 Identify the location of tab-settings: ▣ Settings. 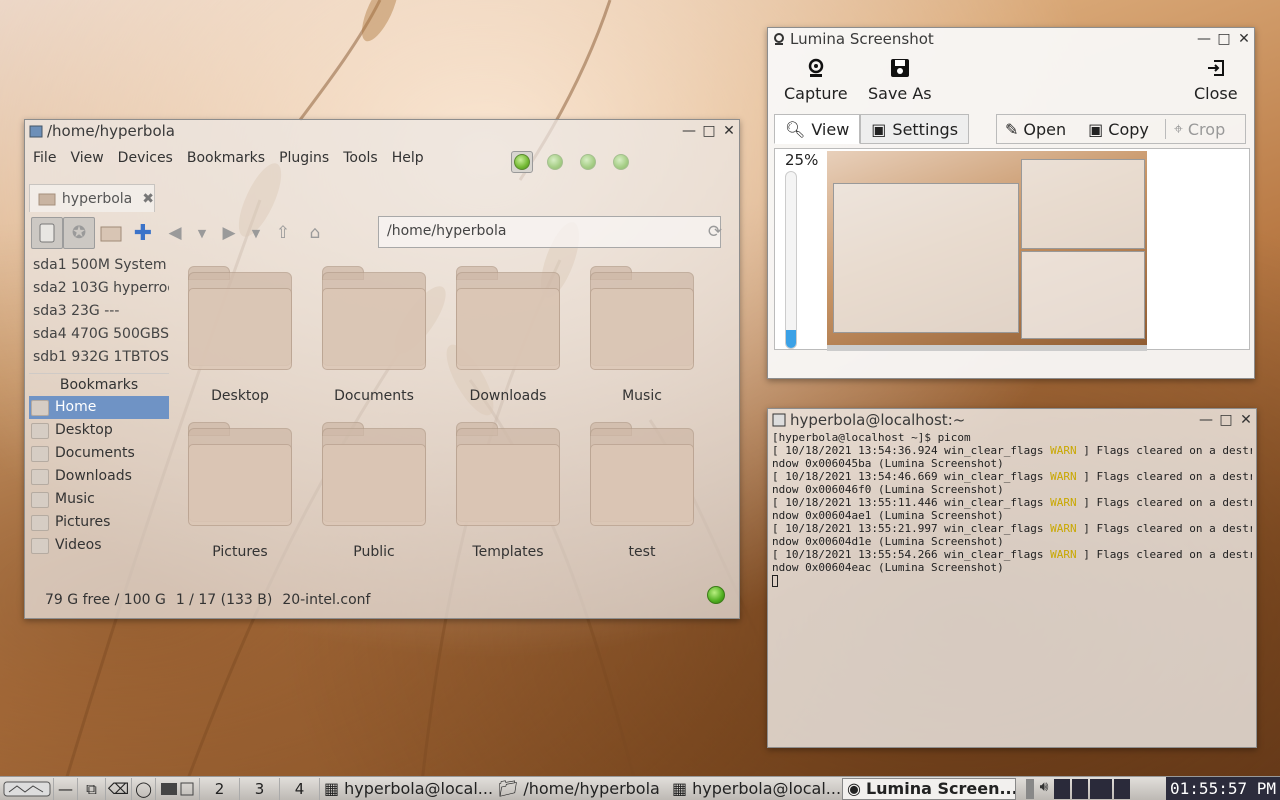
(915, 129).